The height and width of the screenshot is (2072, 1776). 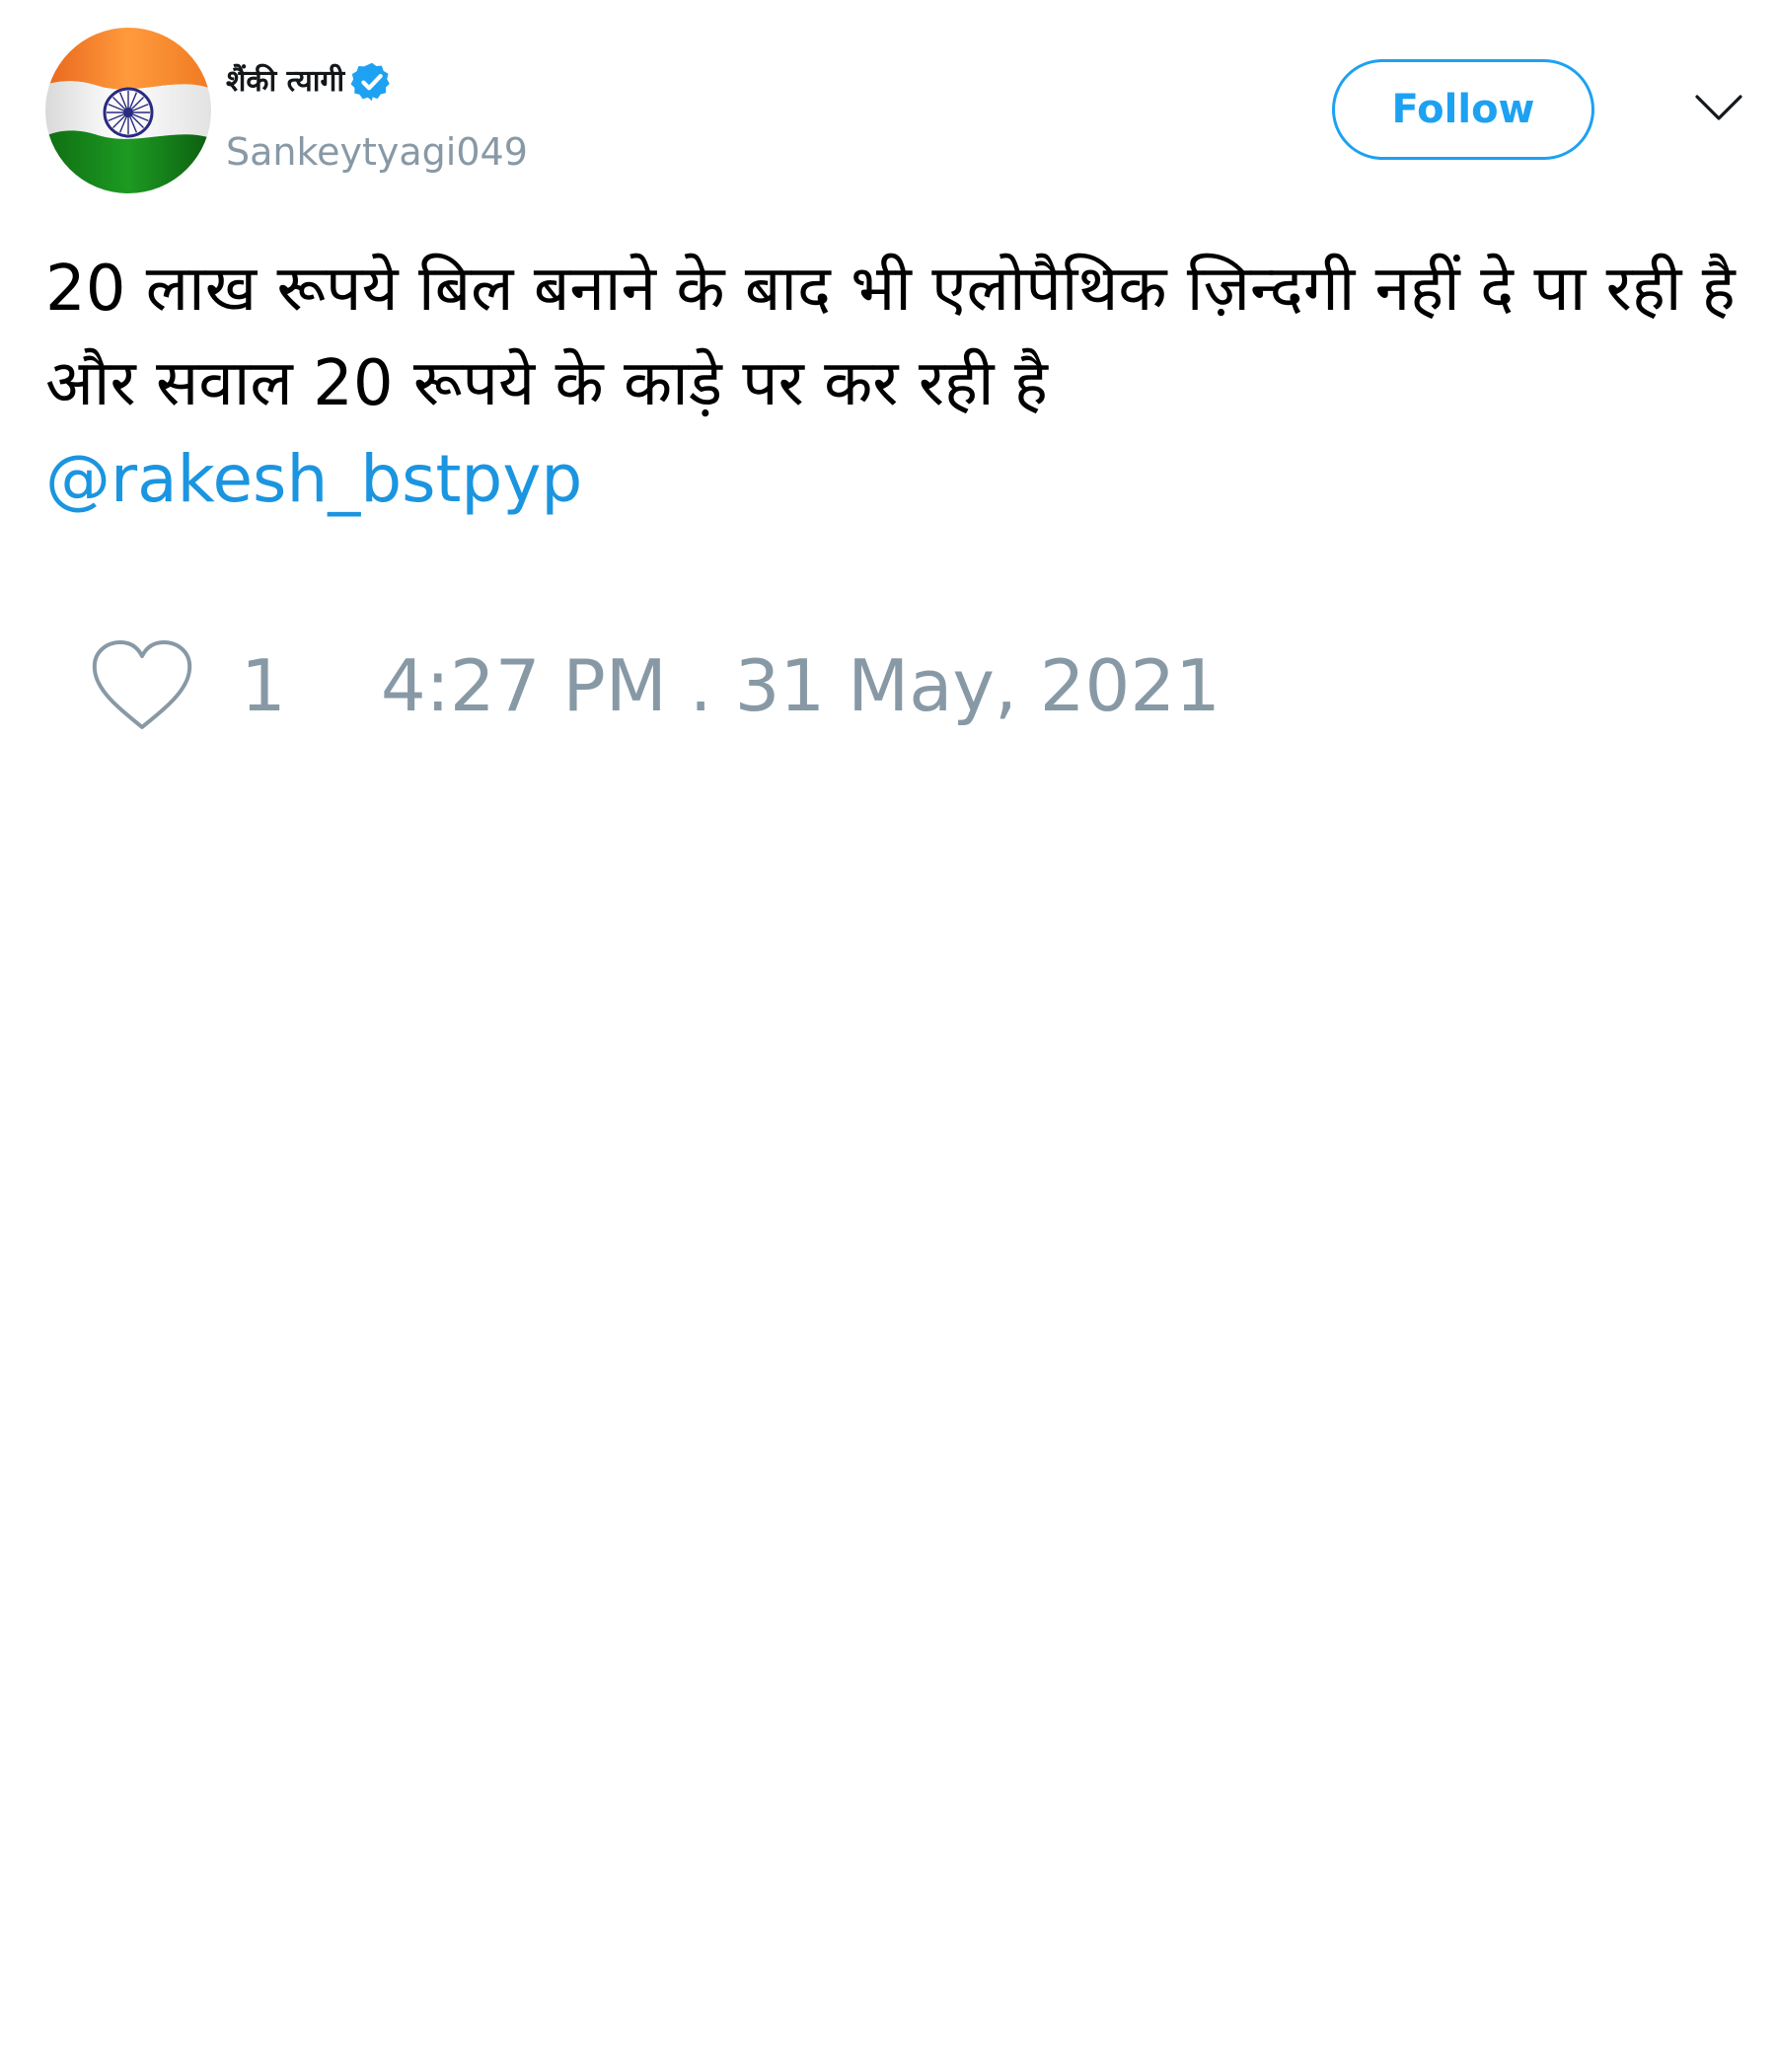 What do you see at coordinates (264, 685) in the screenshot?
I see `like-count: 1` at bounding box center [264, 685].